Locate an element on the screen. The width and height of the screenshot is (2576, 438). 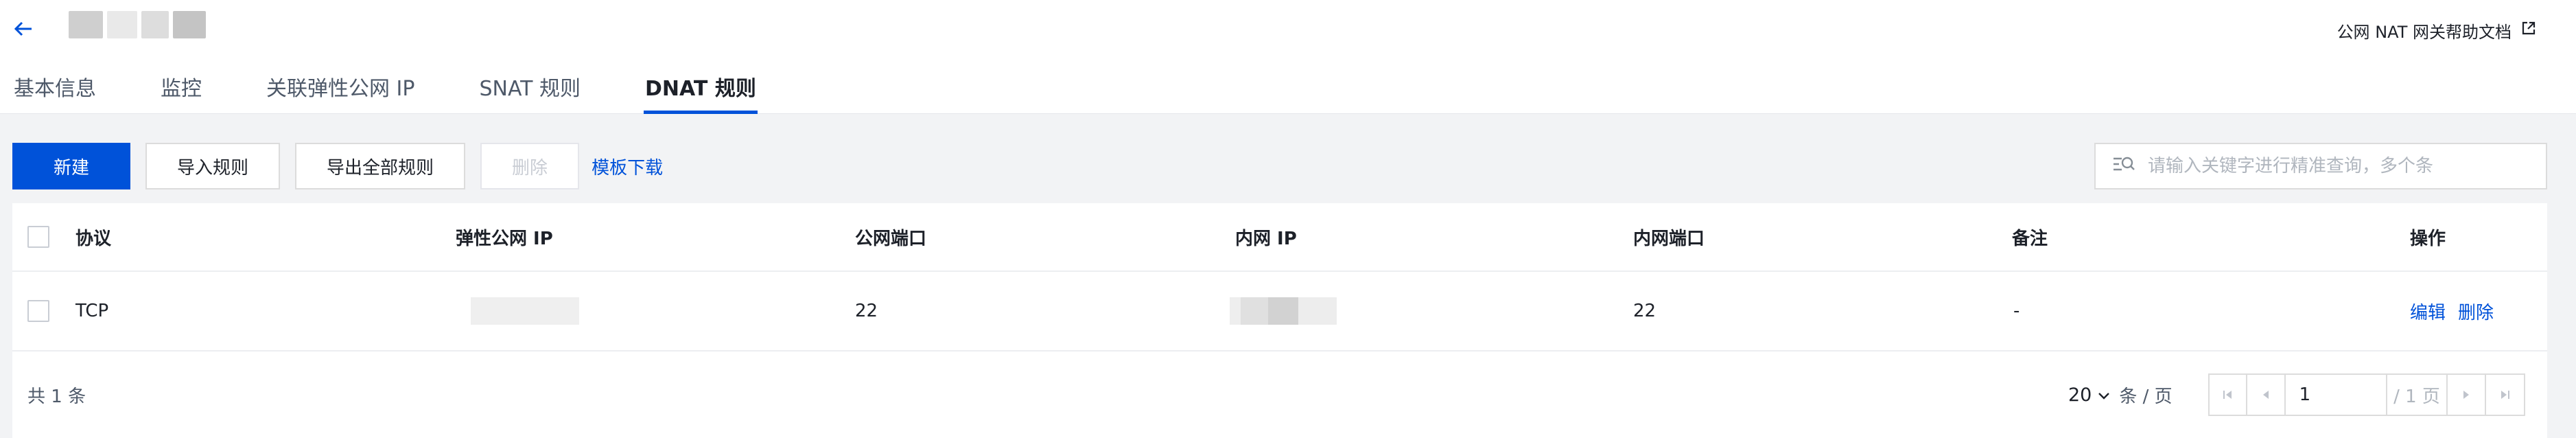
cell-actions: 编辑 删除 is located at coordinates (2458, 311).